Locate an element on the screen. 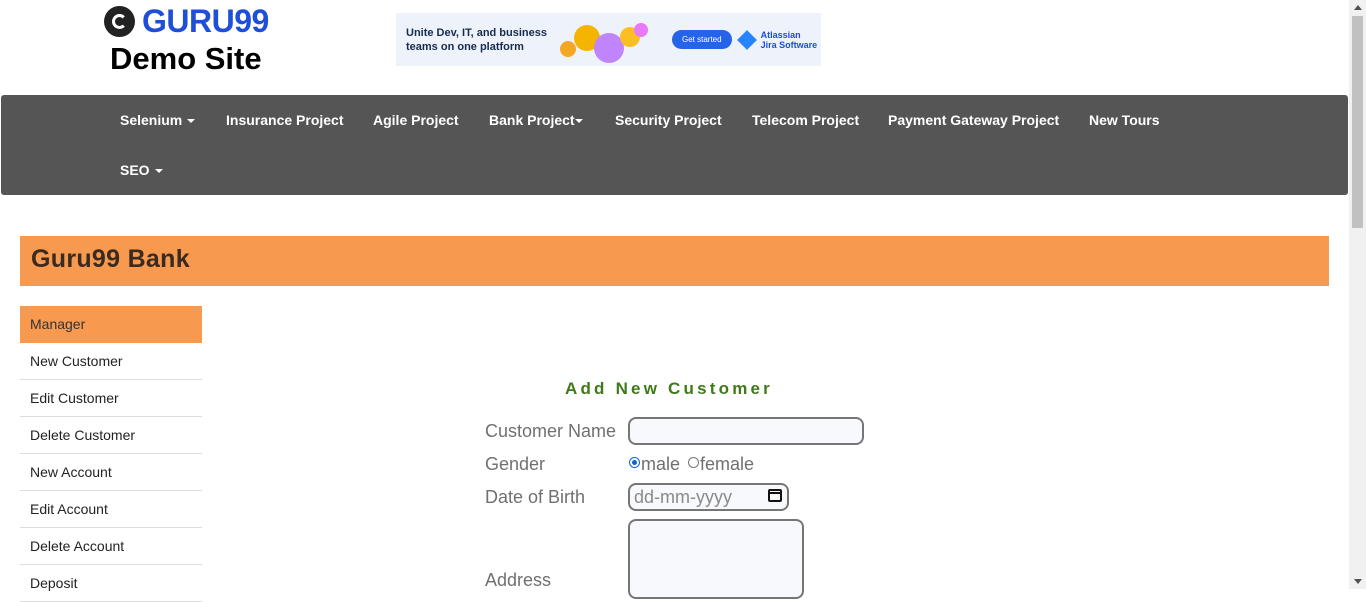 The width and height of the screenshot is (1366, 602). nav-security-project: Security Project is located at coordinates (668, 120).